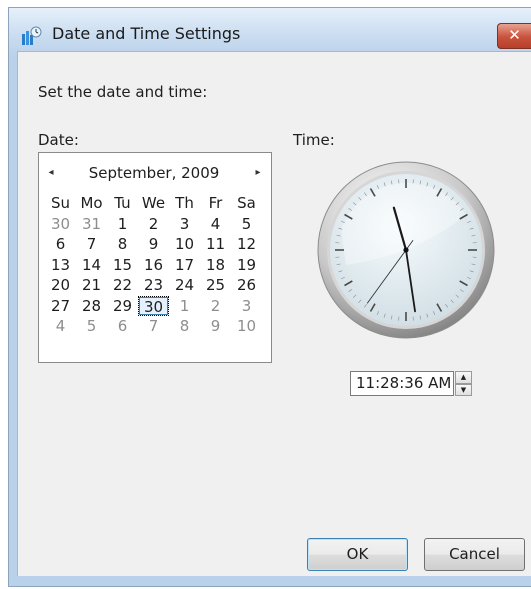 The image size is (531, 589). I want to click on calendar-day: 16, so click(153, 265).